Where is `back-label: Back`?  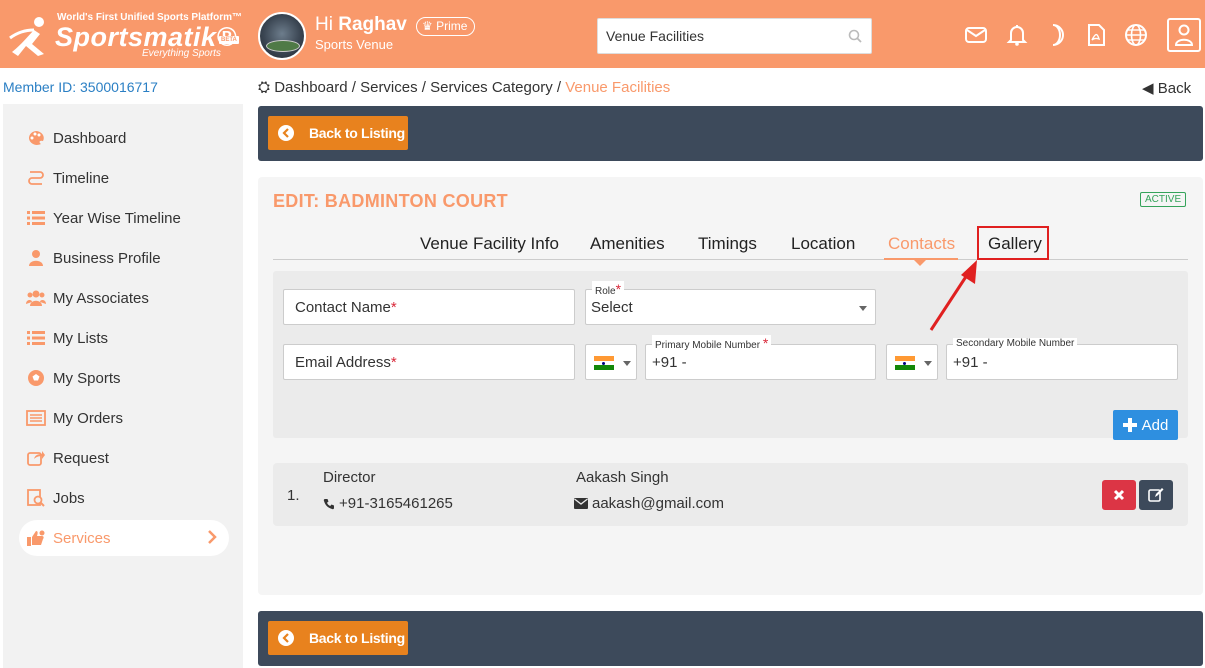 back-label: Back is located at coordinates (1174, 88).